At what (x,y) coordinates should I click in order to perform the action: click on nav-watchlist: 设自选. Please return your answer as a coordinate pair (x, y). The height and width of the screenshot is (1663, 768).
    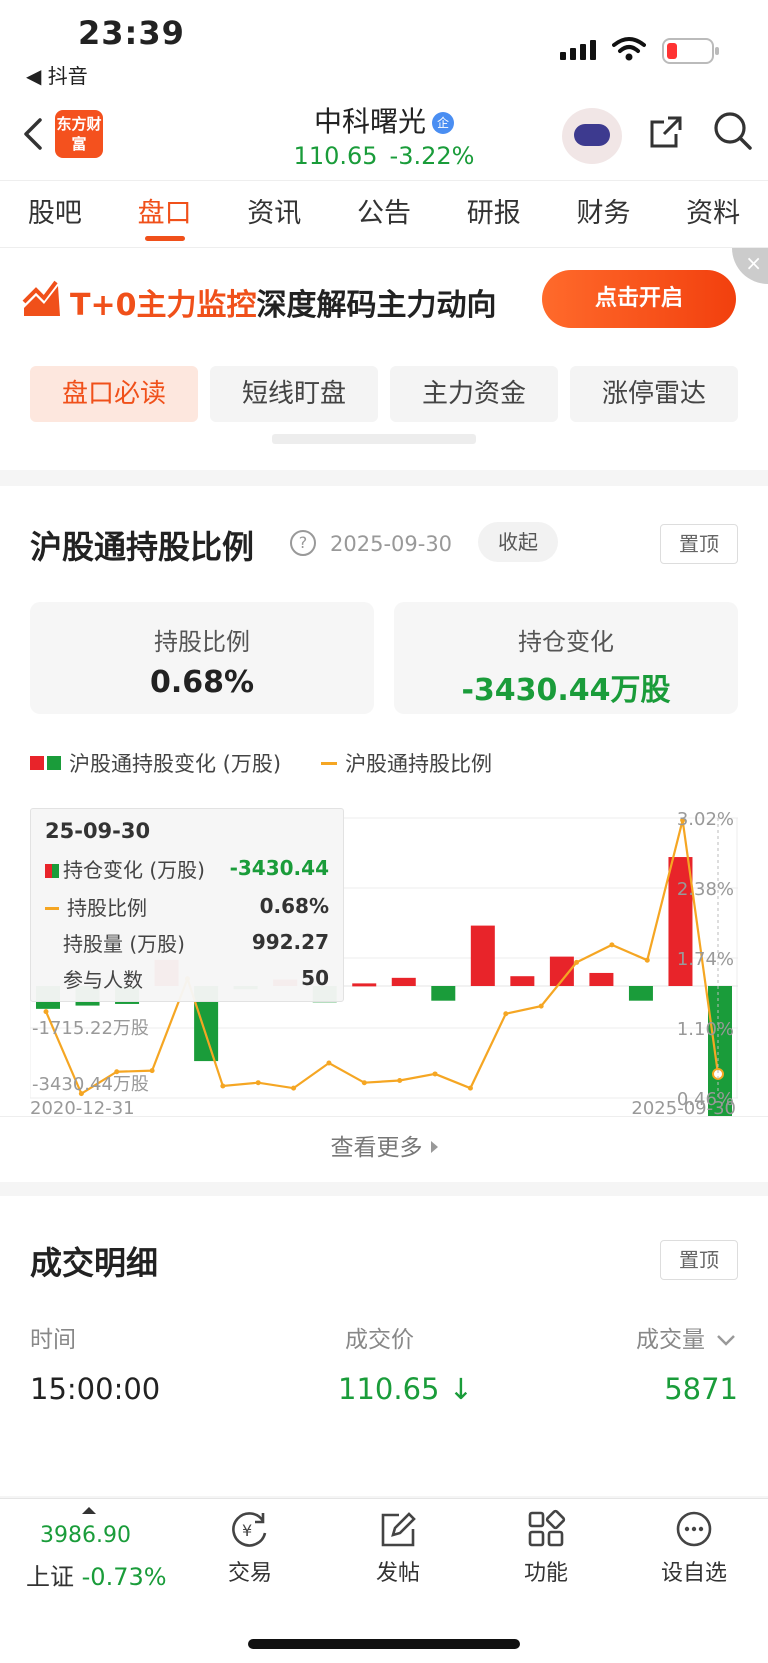
    Looking at the image, I should click on (694, 1548).